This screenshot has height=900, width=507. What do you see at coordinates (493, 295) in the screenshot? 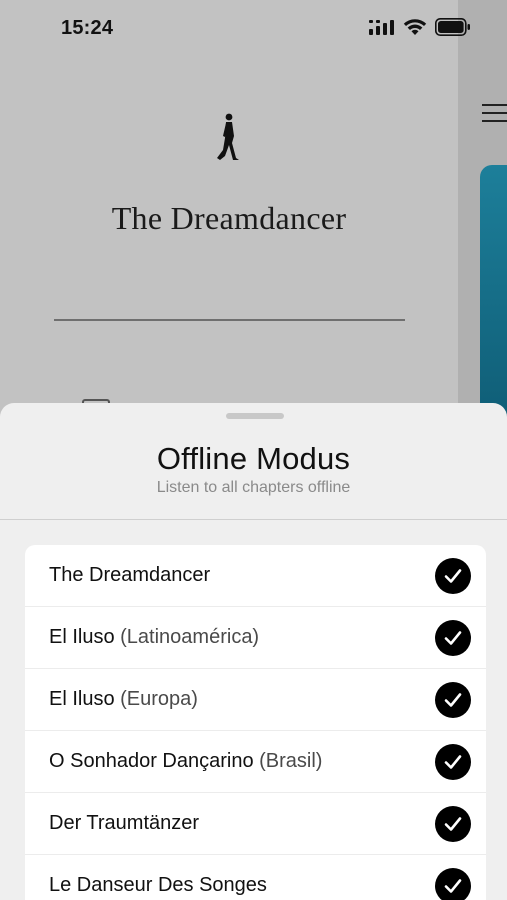
I see `teal-cover-card` at bounding box center [493, 295].